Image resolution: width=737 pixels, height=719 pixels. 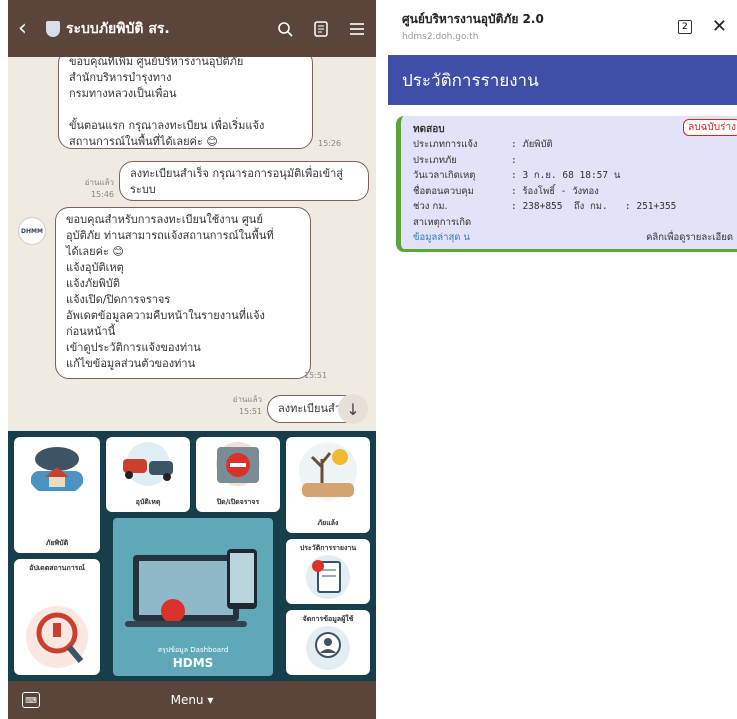 What do you see at coordinates (99, 182) in the screenshot?
I see `read-status-2: อ่านแล้ว` at bounding box center [99, 182].